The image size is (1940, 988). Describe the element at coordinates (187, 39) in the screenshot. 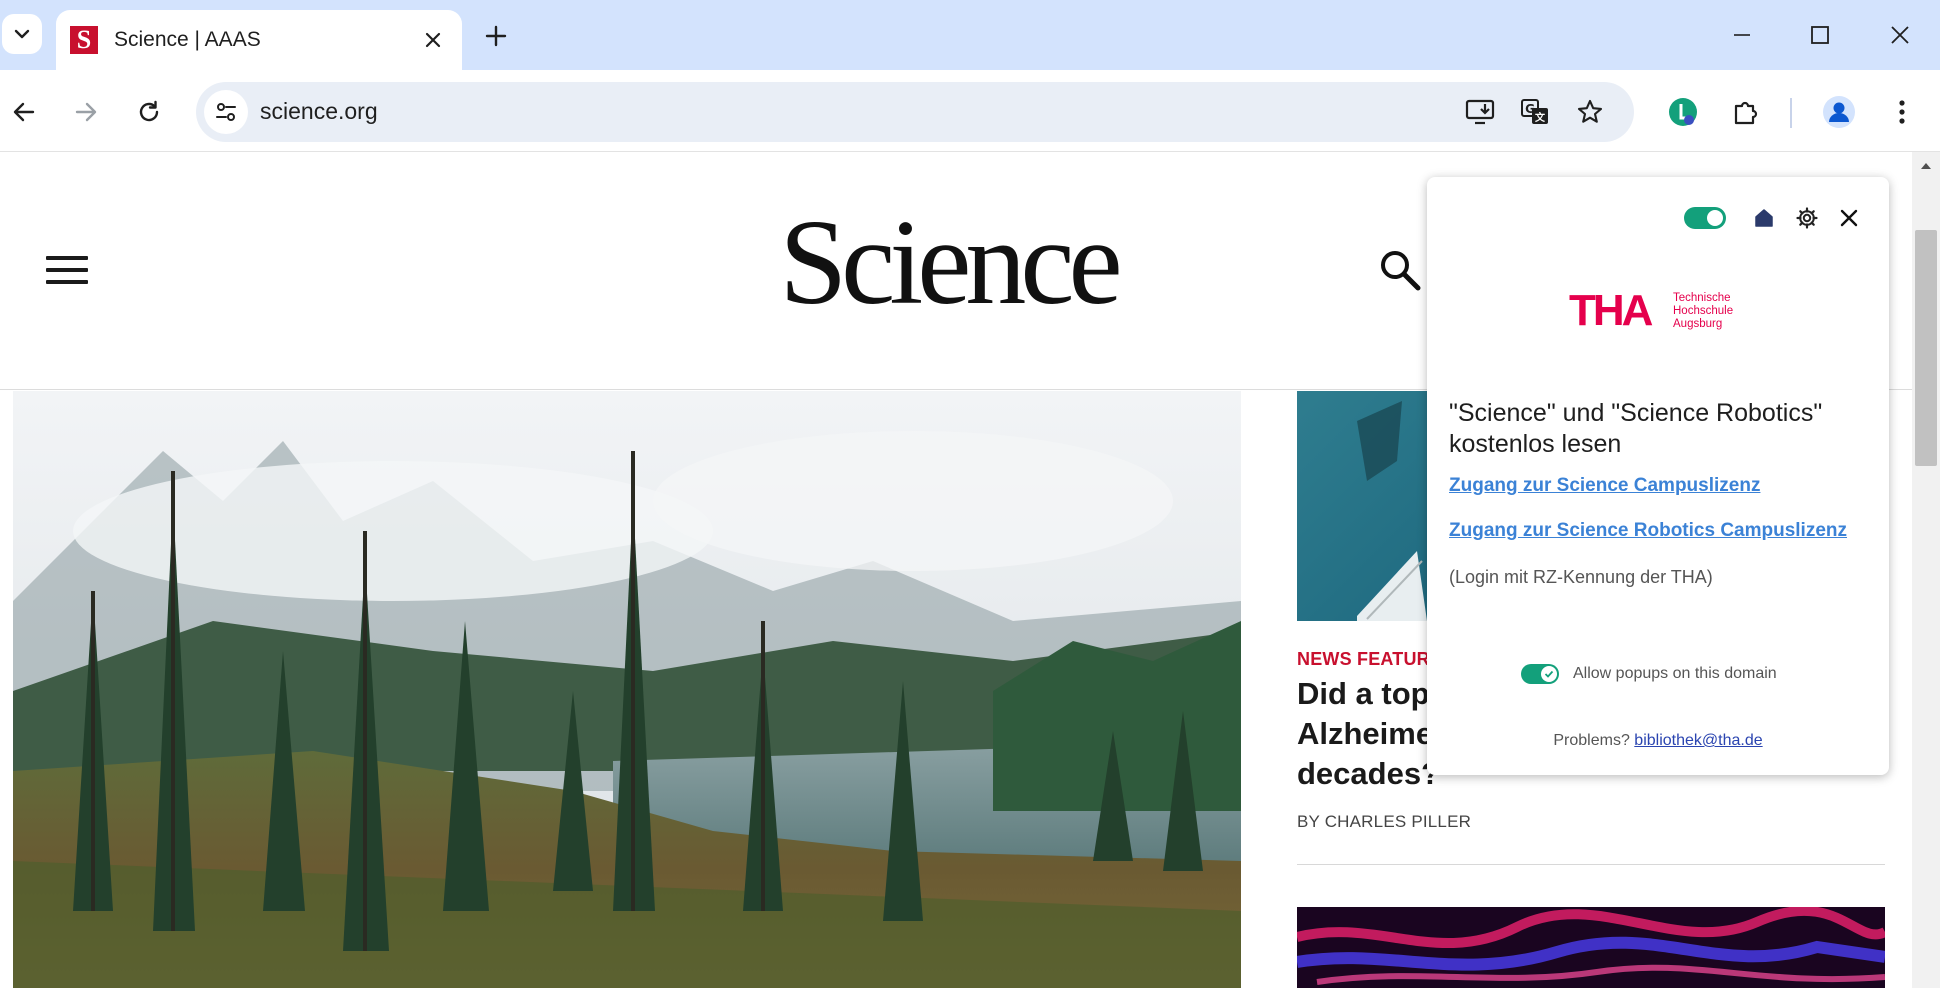

I see `tab-title: Science | AAAS` at that location.